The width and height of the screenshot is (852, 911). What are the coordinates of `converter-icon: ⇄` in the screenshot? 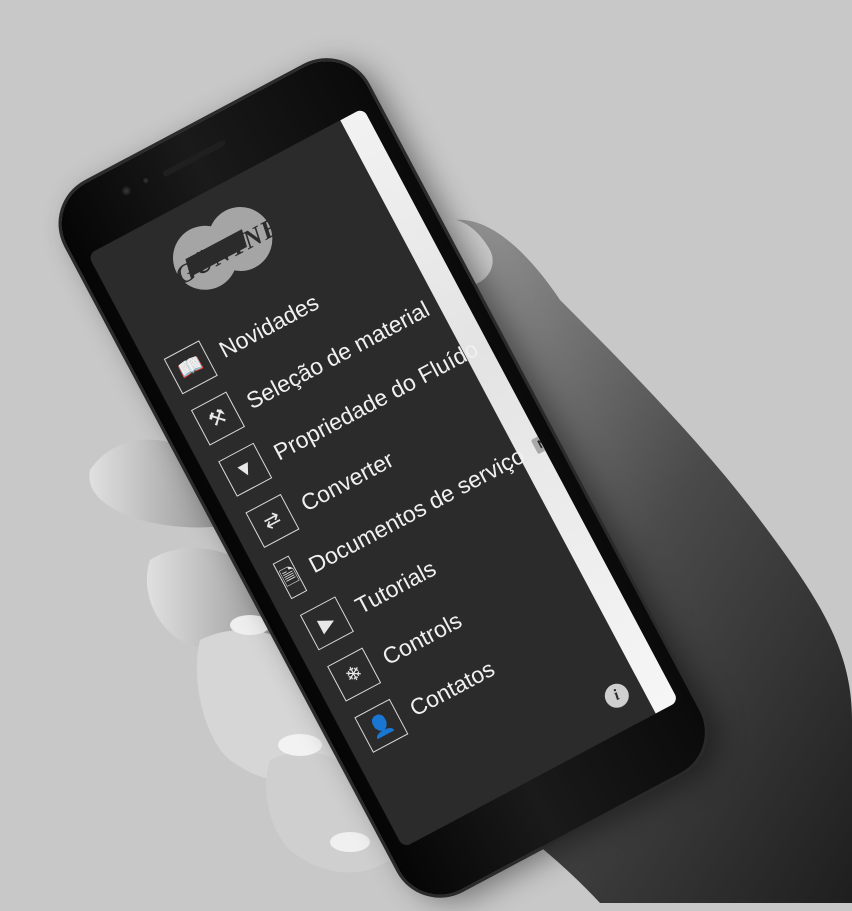 It's located at (272, 520).